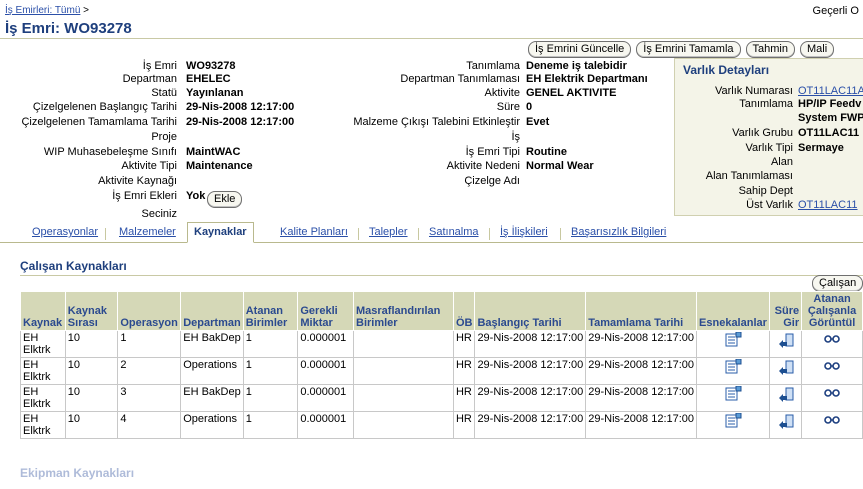 The height and width of the screenshot is (489, 863). What do you see at coordinates (325, 311) in the screenshot?
I see `col-header: Gerekli Miktar` at bounding box center [325, 311].